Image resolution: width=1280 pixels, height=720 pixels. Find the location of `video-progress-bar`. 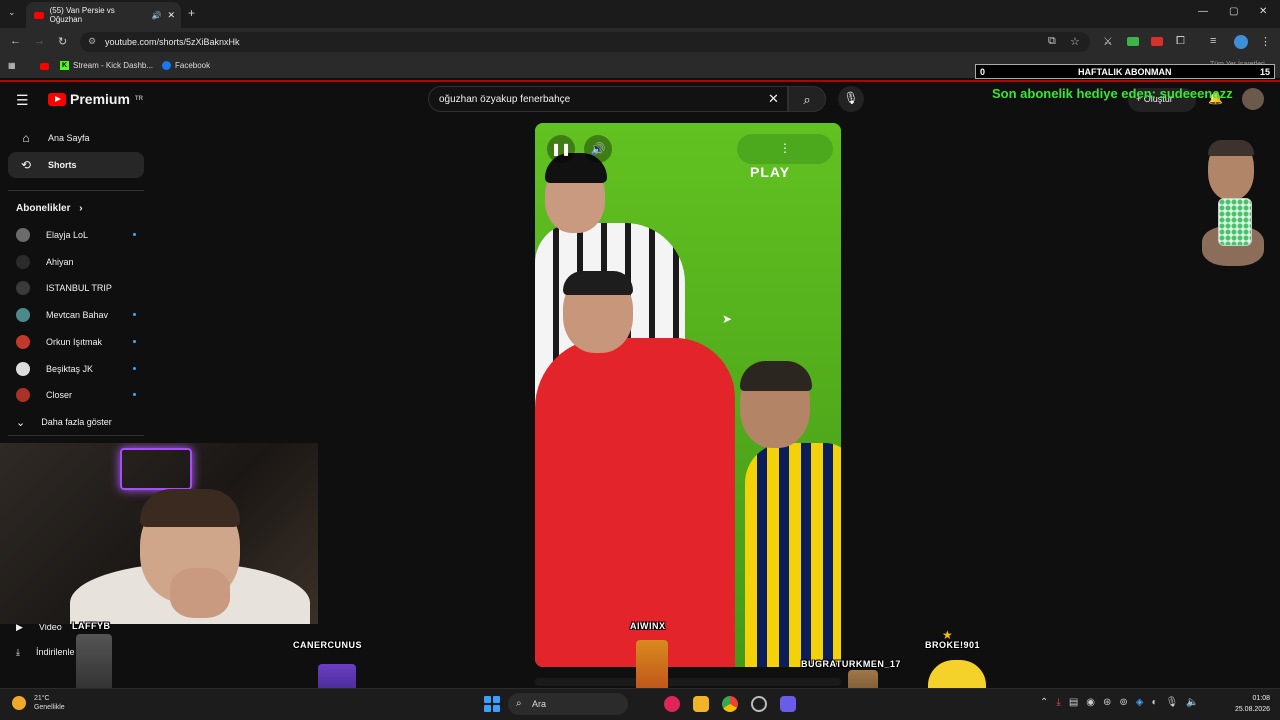

video-progress-bar is located at coordinates (688, 682).